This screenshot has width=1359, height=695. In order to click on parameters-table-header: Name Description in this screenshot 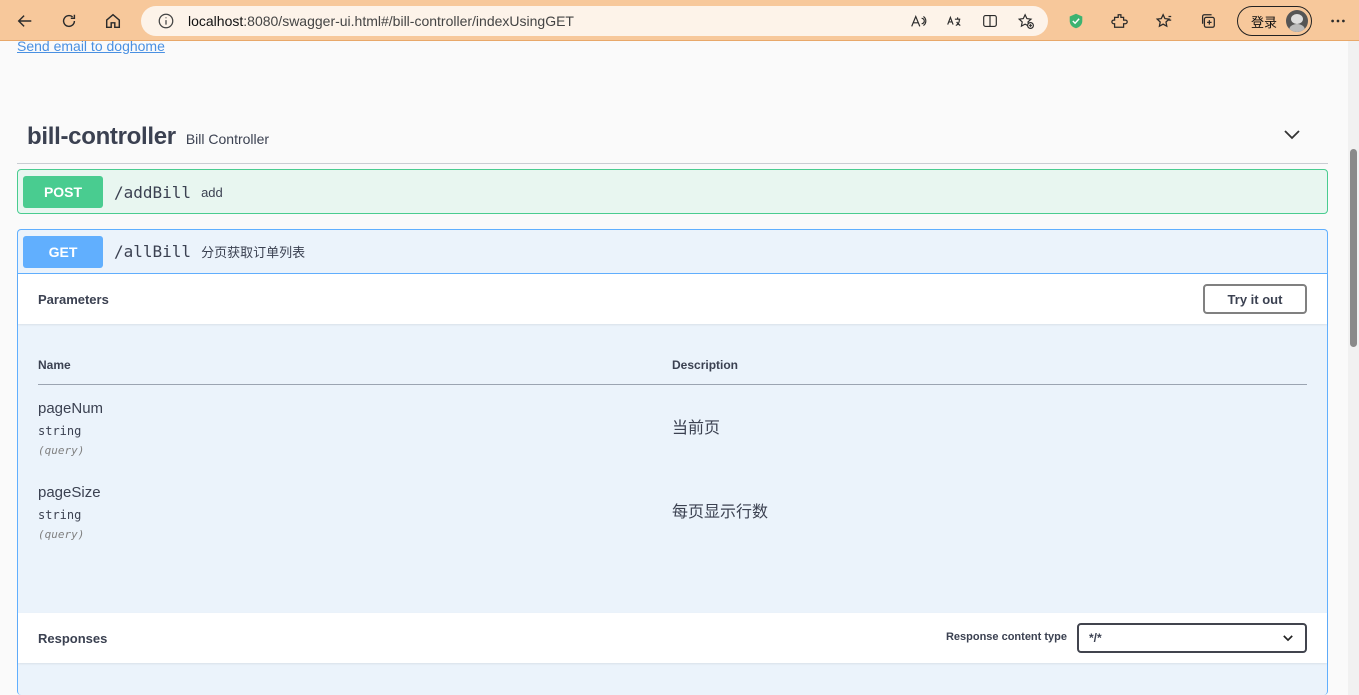, I will do `click(672, 369)`.